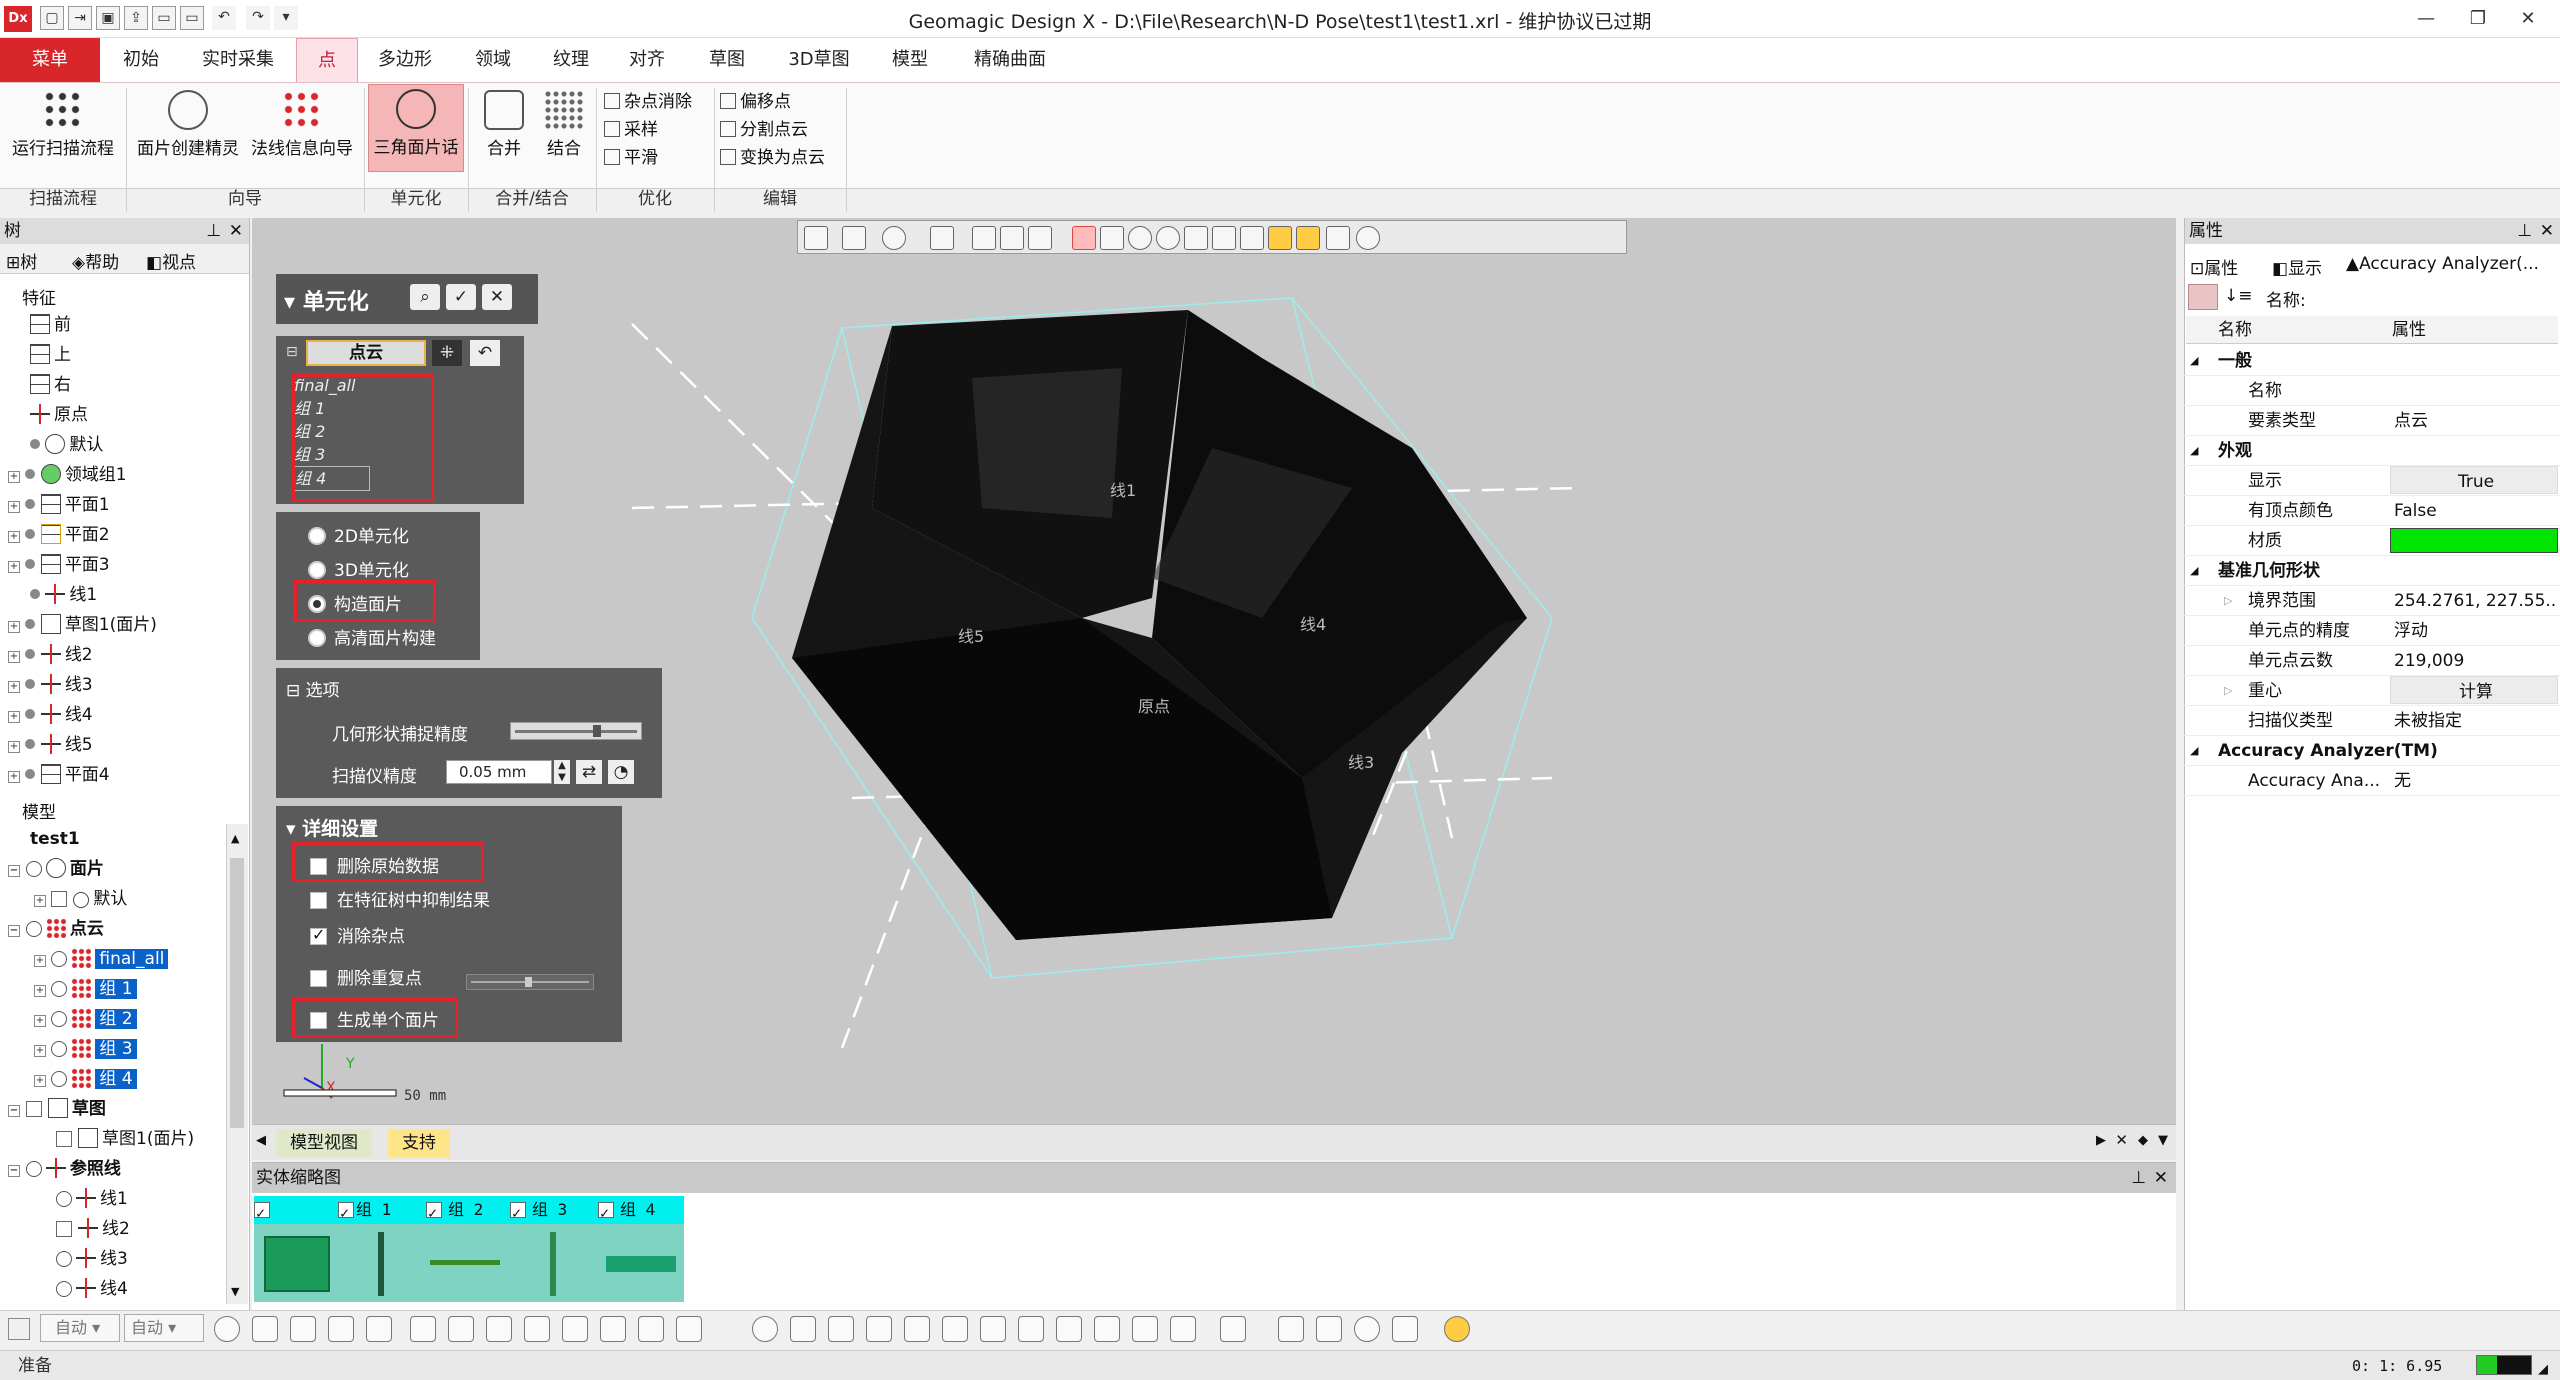 The image size is (2560, 1380). I want to click on tree-pc-final-all: + final_all, so click(101, 959).